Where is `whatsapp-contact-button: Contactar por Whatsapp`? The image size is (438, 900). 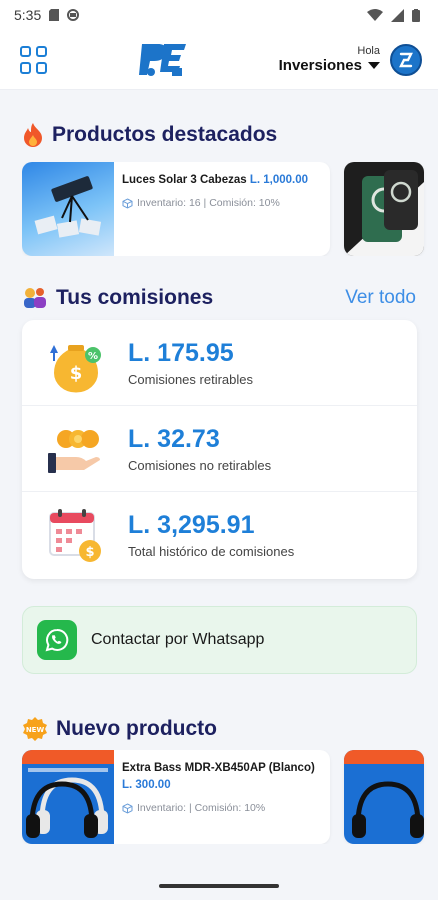
whatsapp-contact-button: Contactar por Whatsapp is located at coordinates (219, 640).